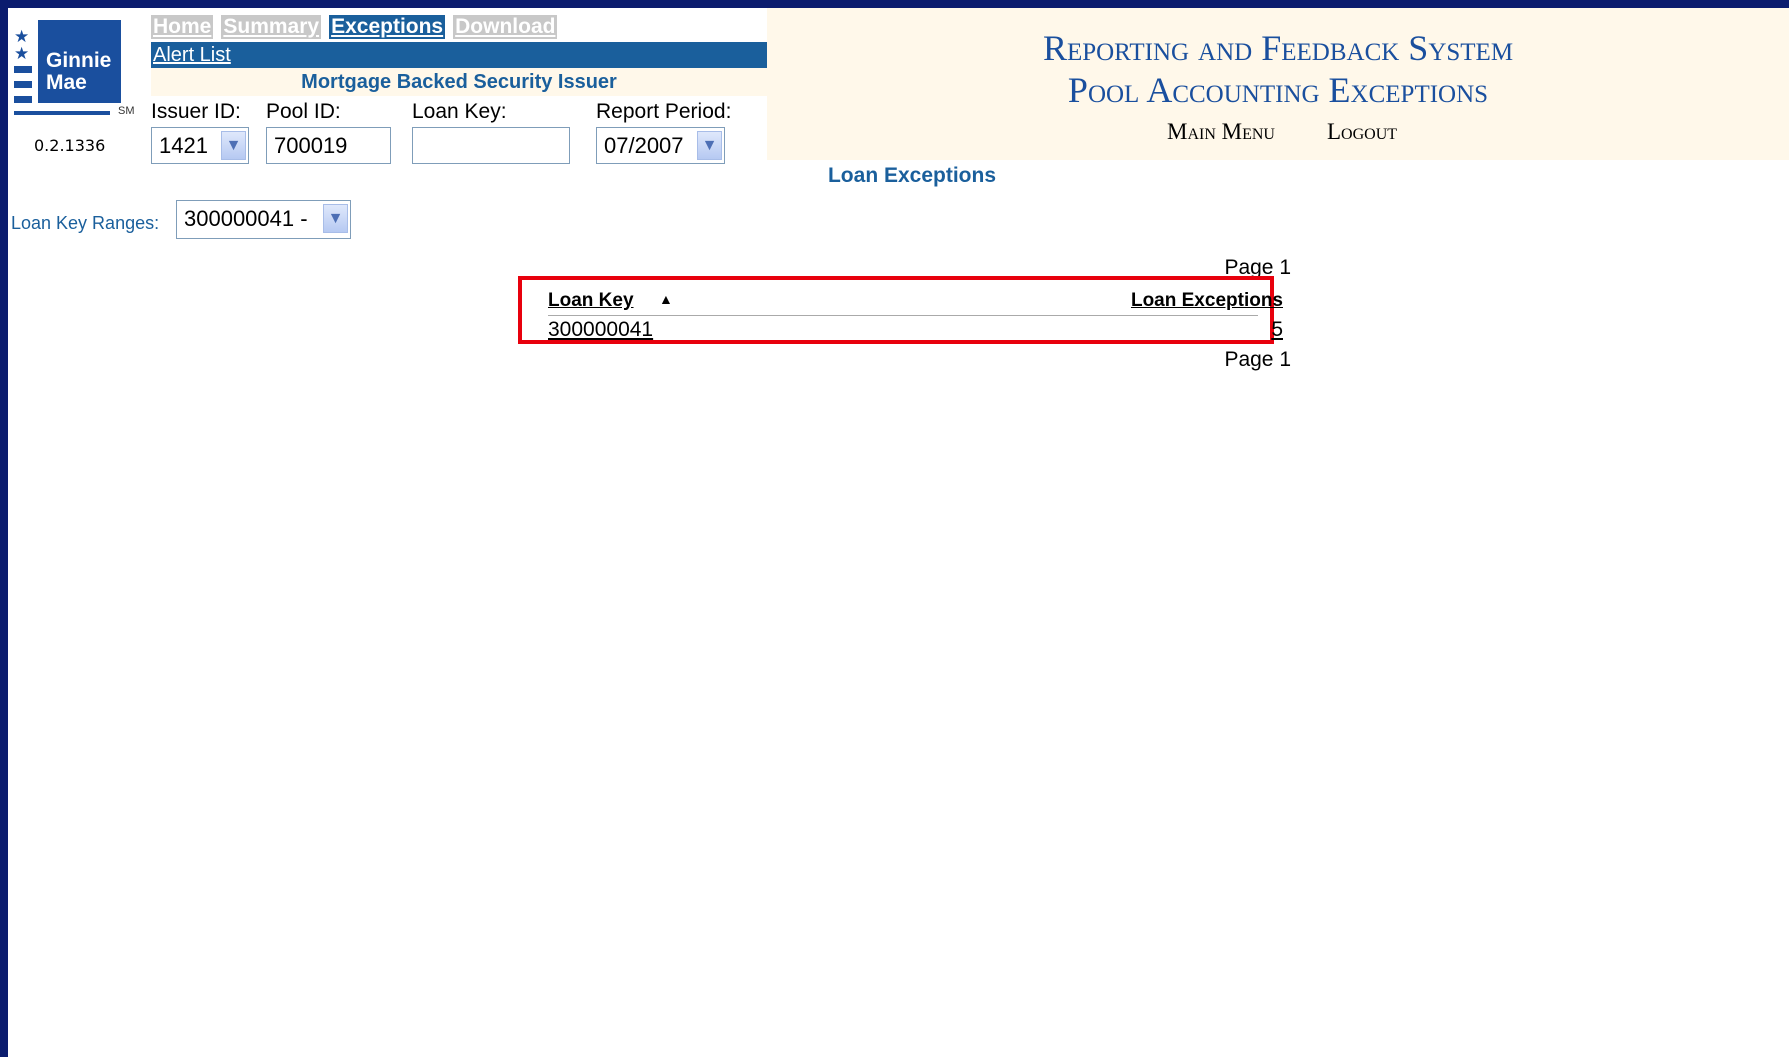 Image resolution: width=1789 pixels, height=1057 pixels. Describe the element at coordinates (1277, 330) in the screenshot. I see `loan-exceptions-link: 5` at that location.